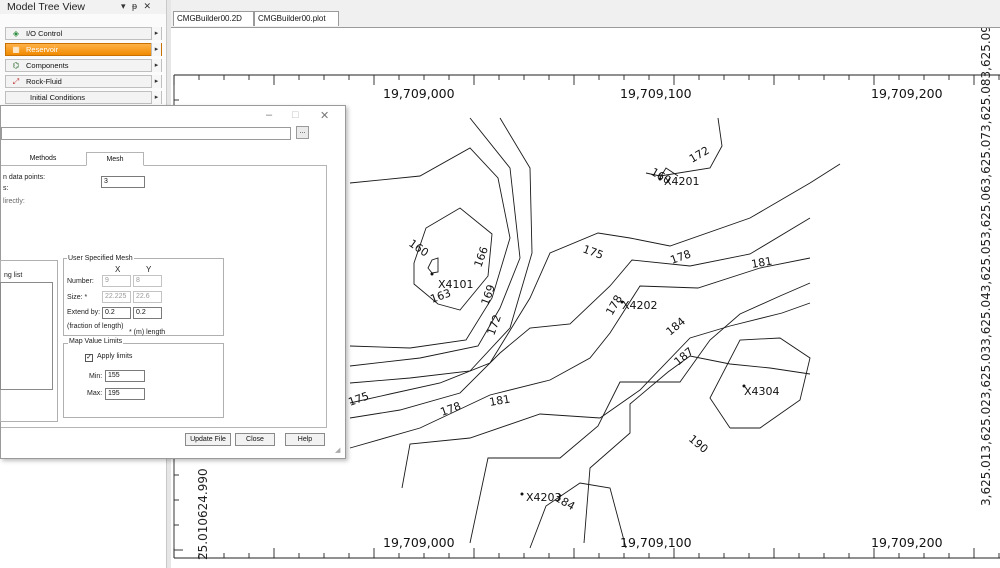 This screenshot has width=1000, height=568. What do you see at coordinates (147, 297) in the screenshot?
I see `size-y-input: 22.6` at bounding box center [147, 297].